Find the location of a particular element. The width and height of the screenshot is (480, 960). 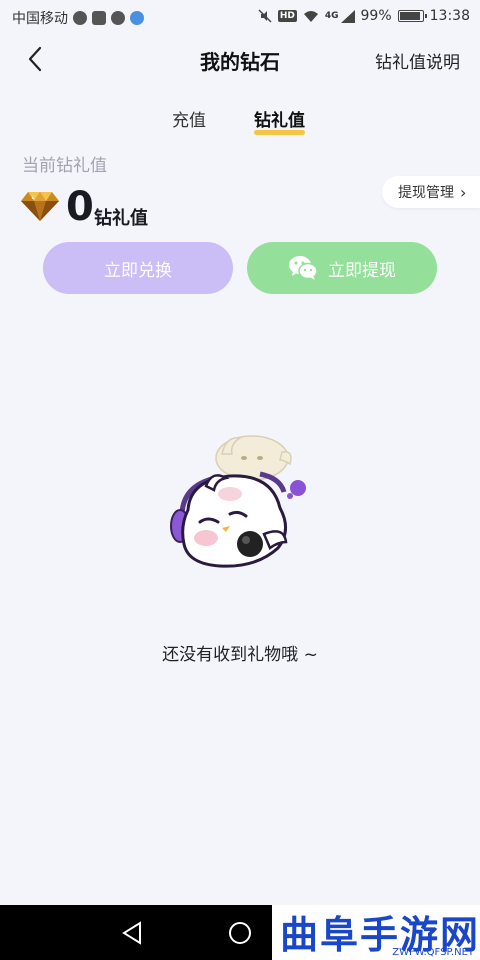

tab-diamond-value-label: 钻礼值 is located at coordinates (279, 121).